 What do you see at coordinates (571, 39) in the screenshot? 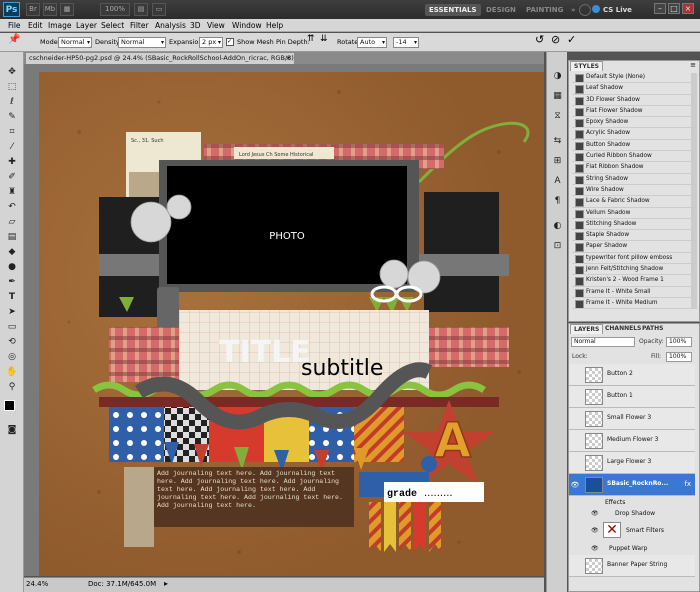
I see `commit-icon: ✓` at bounding box center [571, 39].